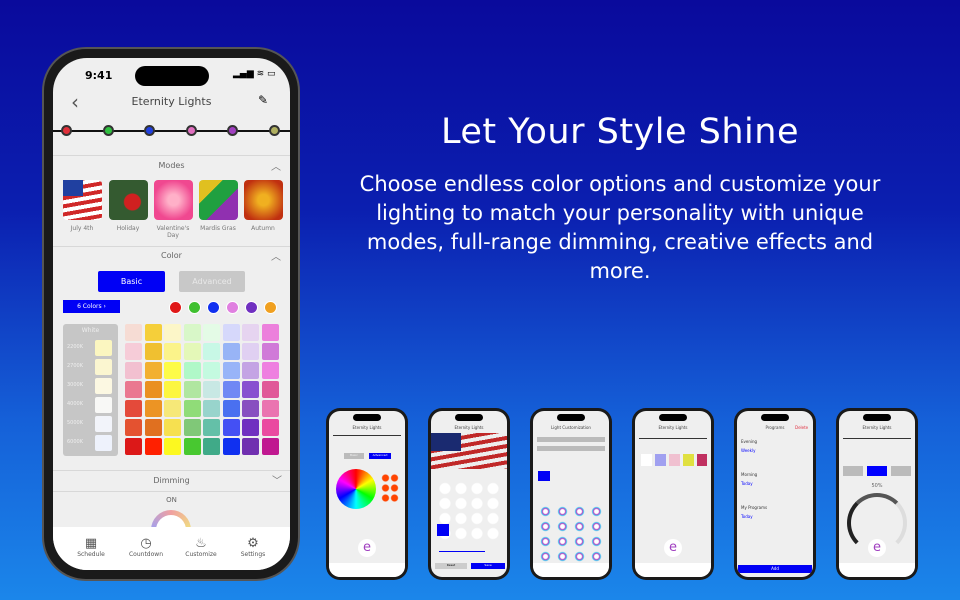  Describe the element at coordinates (451, 566) in the screenshot. I see `mini-reset-button: Reset` at that location.